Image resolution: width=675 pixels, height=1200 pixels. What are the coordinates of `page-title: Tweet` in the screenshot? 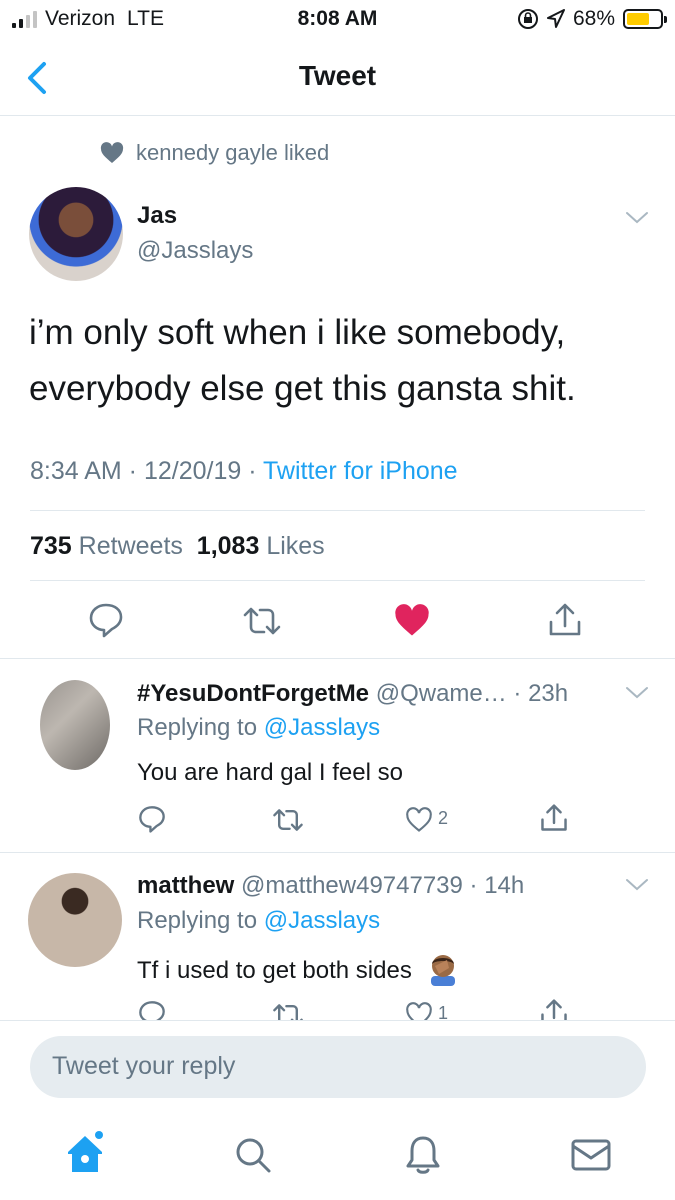 It's located at (337, 75).